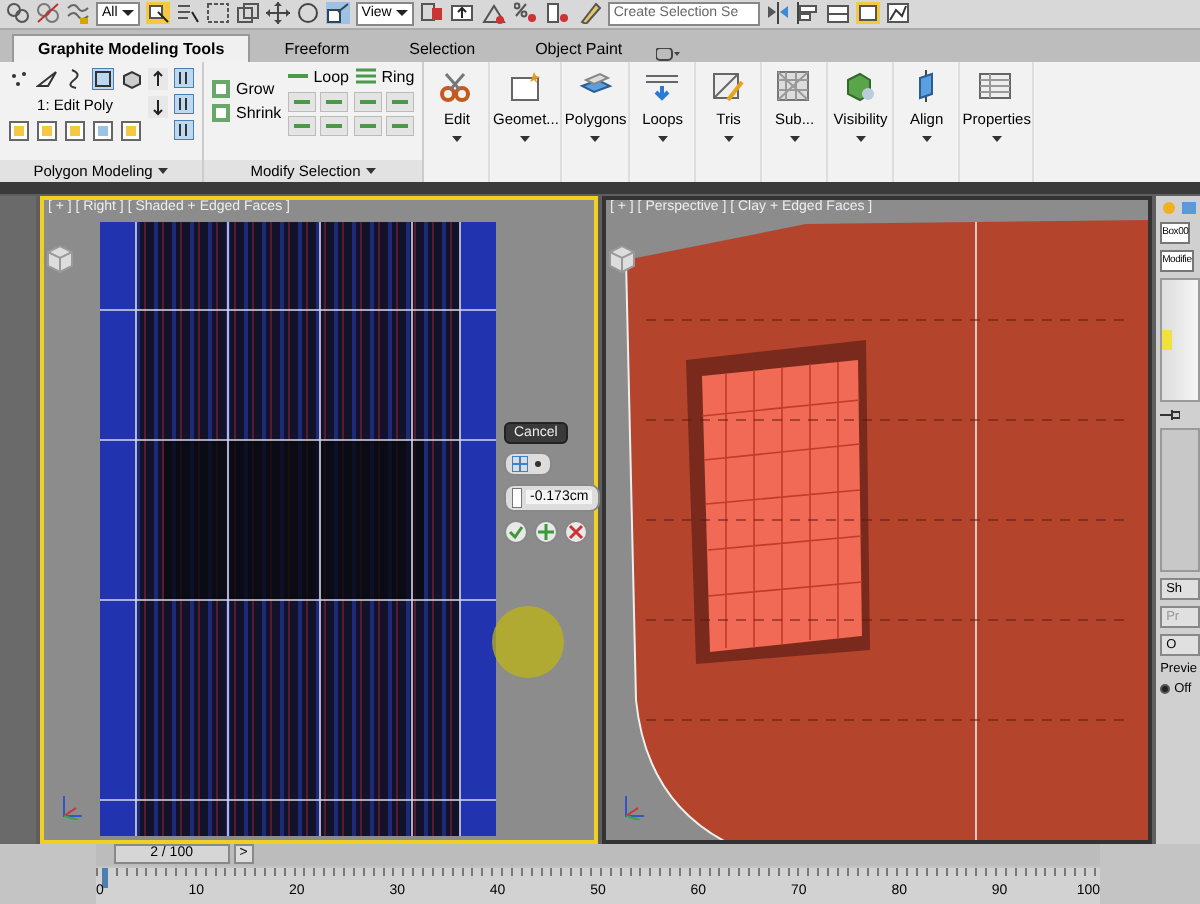  I want to click on ring-button: Ring, so click(385, 76).